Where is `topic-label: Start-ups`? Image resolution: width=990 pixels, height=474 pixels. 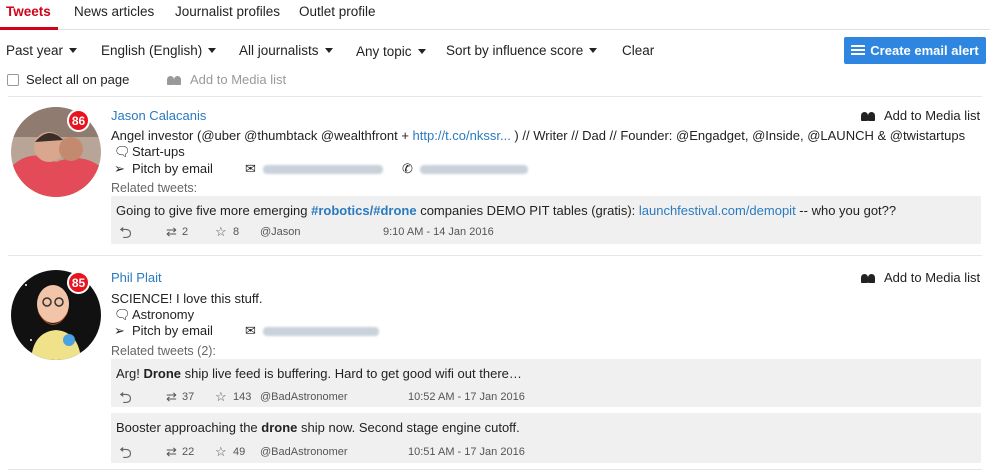 topic-label: Start-ups is located at coordinates (158, 151).